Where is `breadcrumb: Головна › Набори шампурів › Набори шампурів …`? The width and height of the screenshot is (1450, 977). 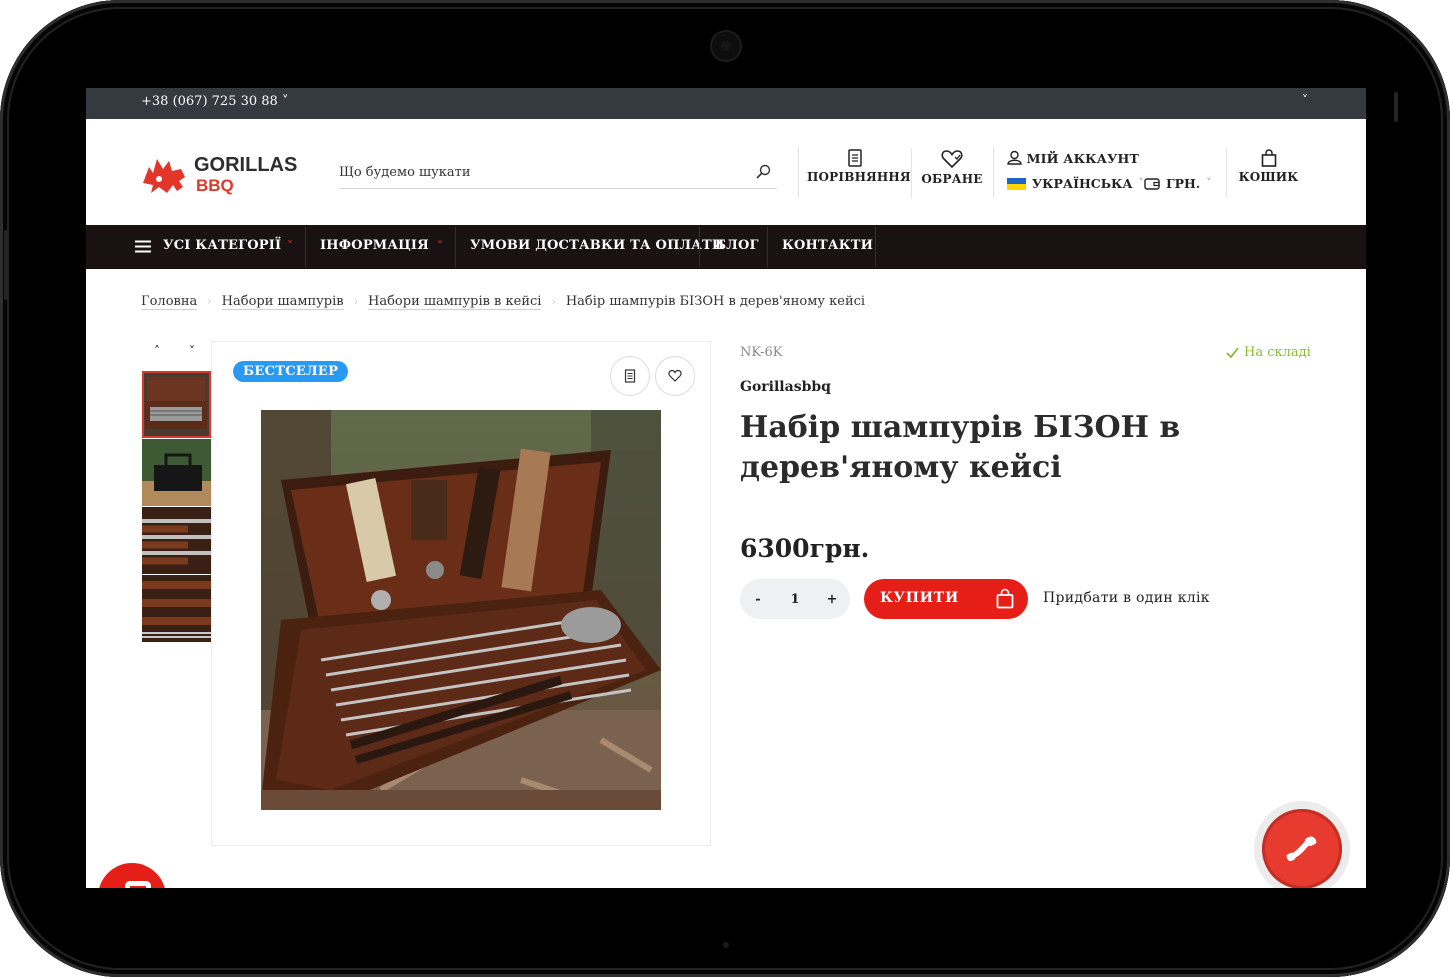
breadcrumb: Головна › Набори шампурів › Набори шампурів … is located at coordinates (503, 302).